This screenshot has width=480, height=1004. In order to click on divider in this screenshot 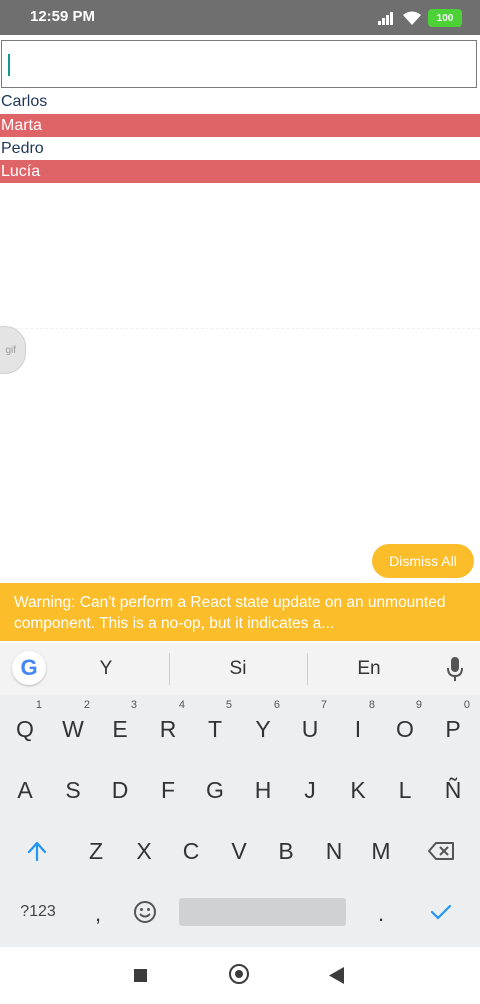, I will do `click(240, 328)`.